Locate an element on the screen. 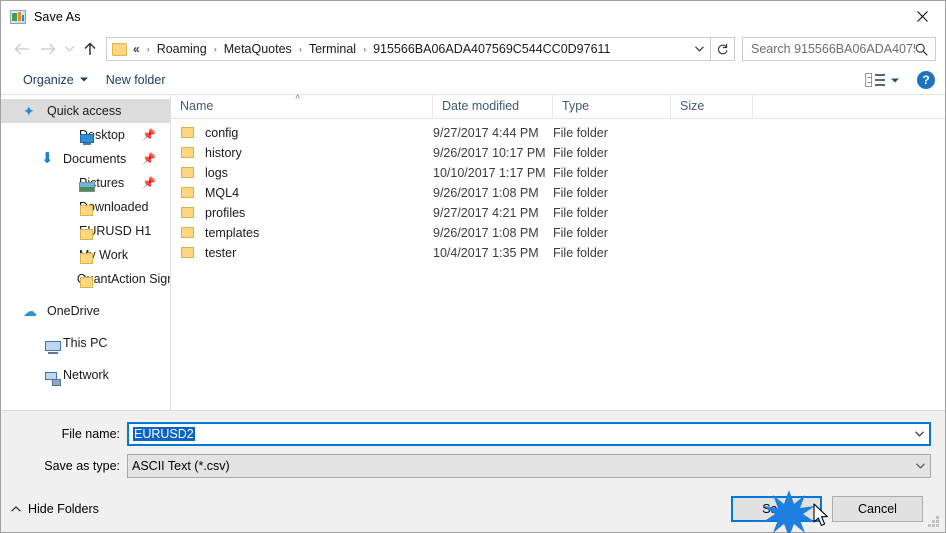  help-button: ? is located at coordinates (926, 80).